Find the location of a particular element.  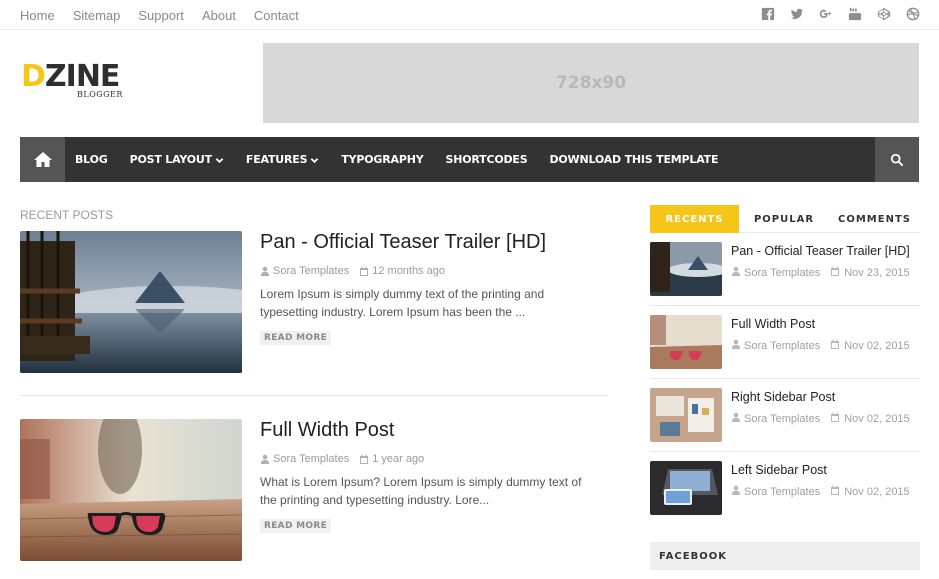

post-title: Full Width Post is located at coordinates (327, 430).